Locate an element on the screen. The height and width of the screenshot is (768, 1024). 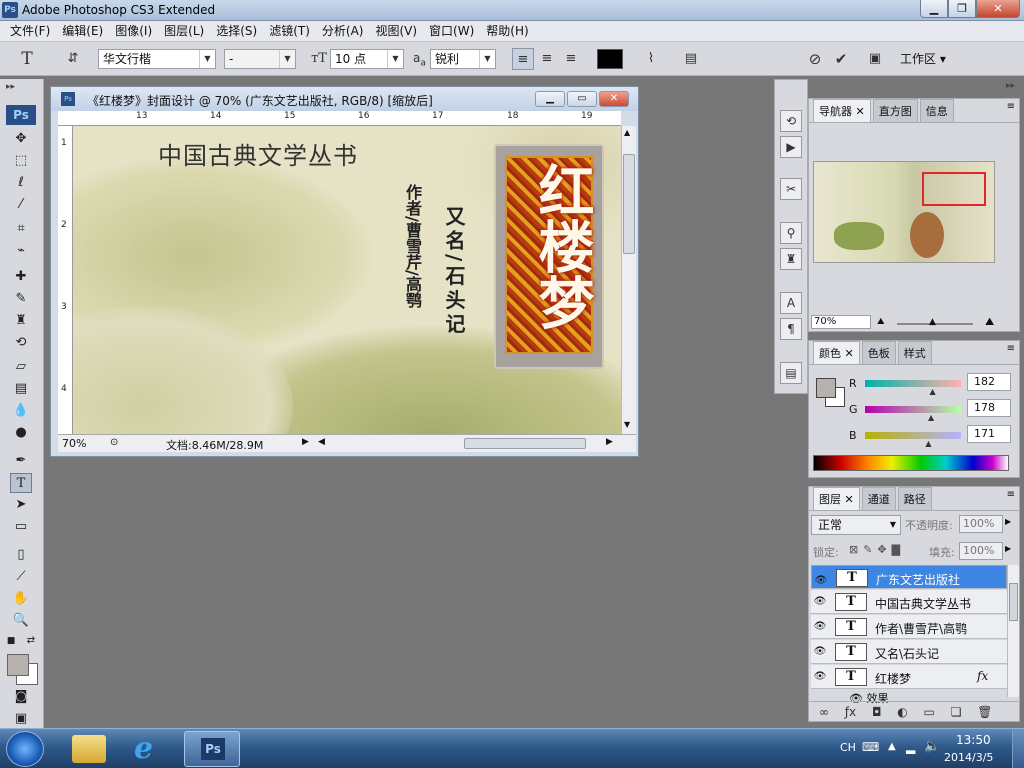
scroll-right-icon: ▶ is located at coordinates (609, 442).